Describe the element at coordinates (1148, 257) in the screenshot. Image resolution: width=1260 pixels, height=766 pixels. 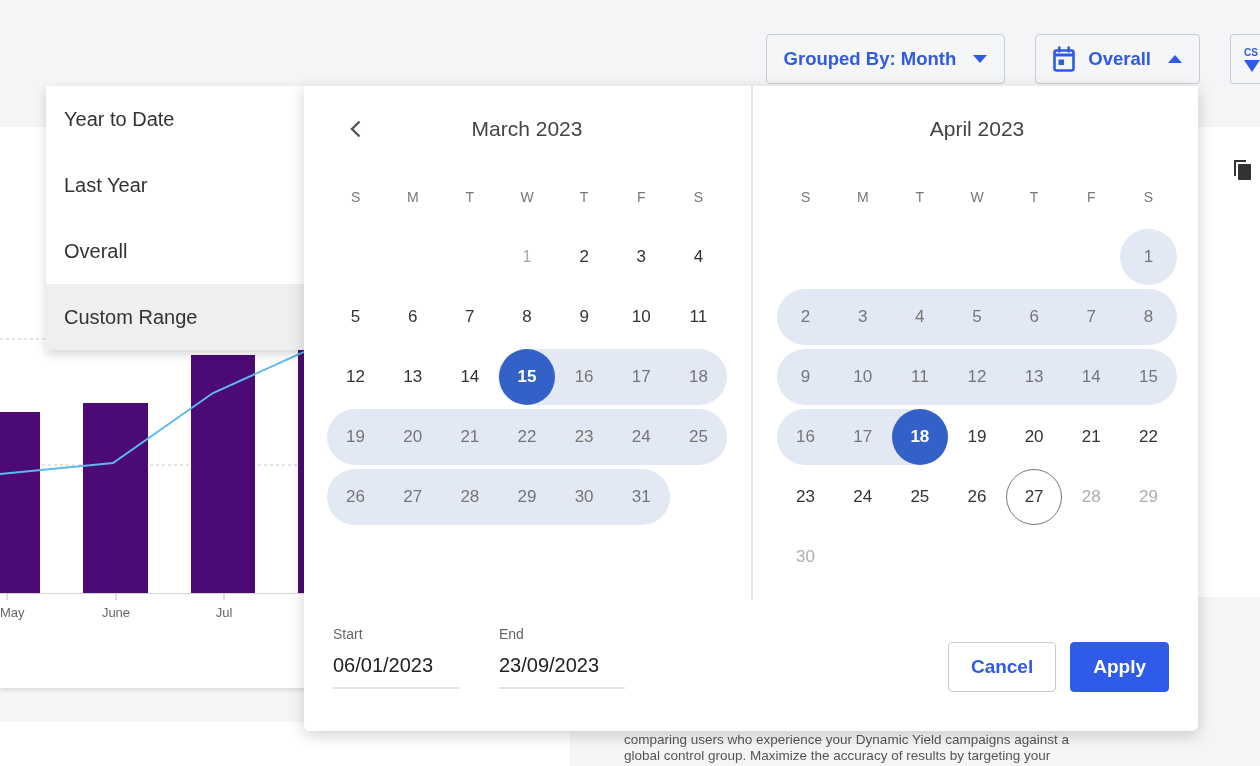
I see `day-button: 1` at that location.